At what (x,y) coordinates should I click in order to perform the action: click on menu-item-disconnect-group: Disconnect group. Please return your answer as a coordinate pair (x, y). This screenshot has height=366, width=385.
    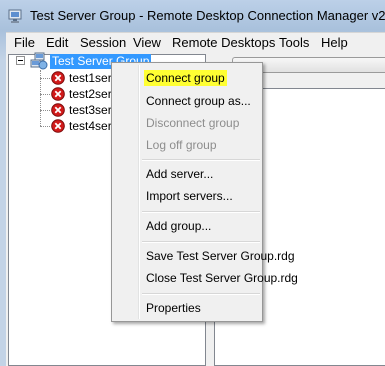
    Looking at the image, I should click on (192, 123).